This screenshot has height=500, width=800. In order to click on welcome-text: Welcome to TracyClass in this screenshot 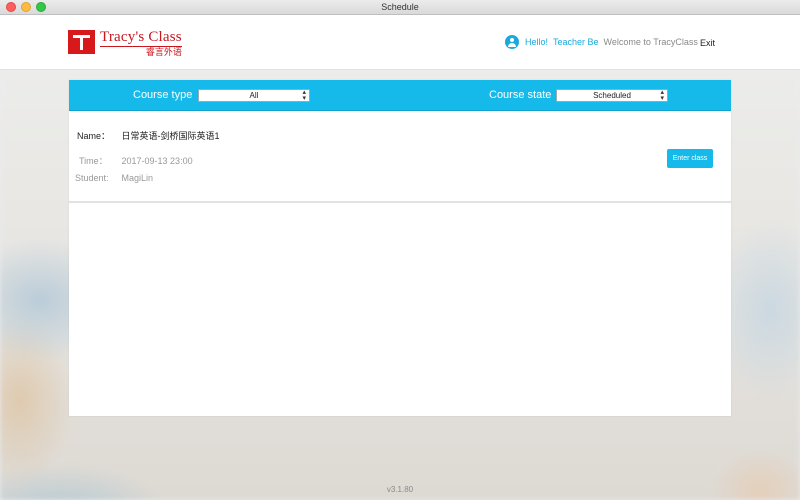, I will do `click(650, 42)`.